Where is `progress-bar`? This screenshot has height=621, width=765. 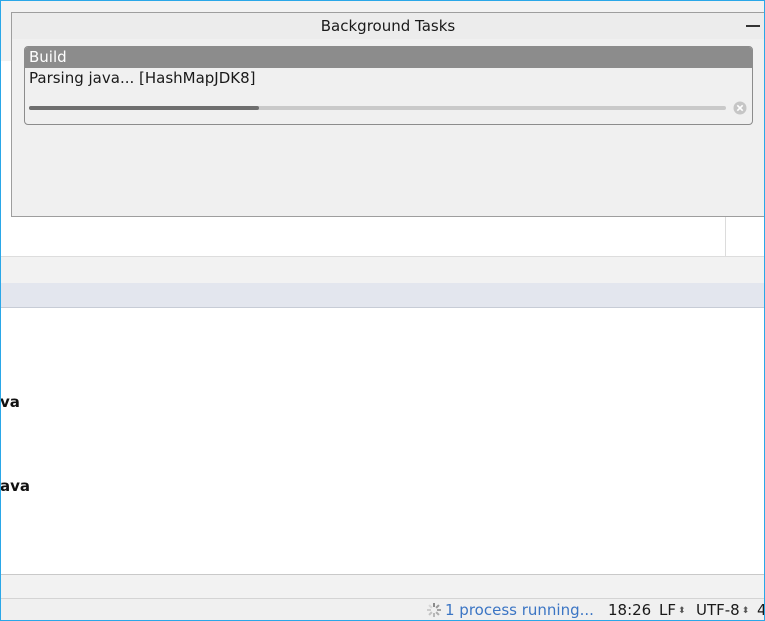 progress-bar is located at coordinates (377, 108).